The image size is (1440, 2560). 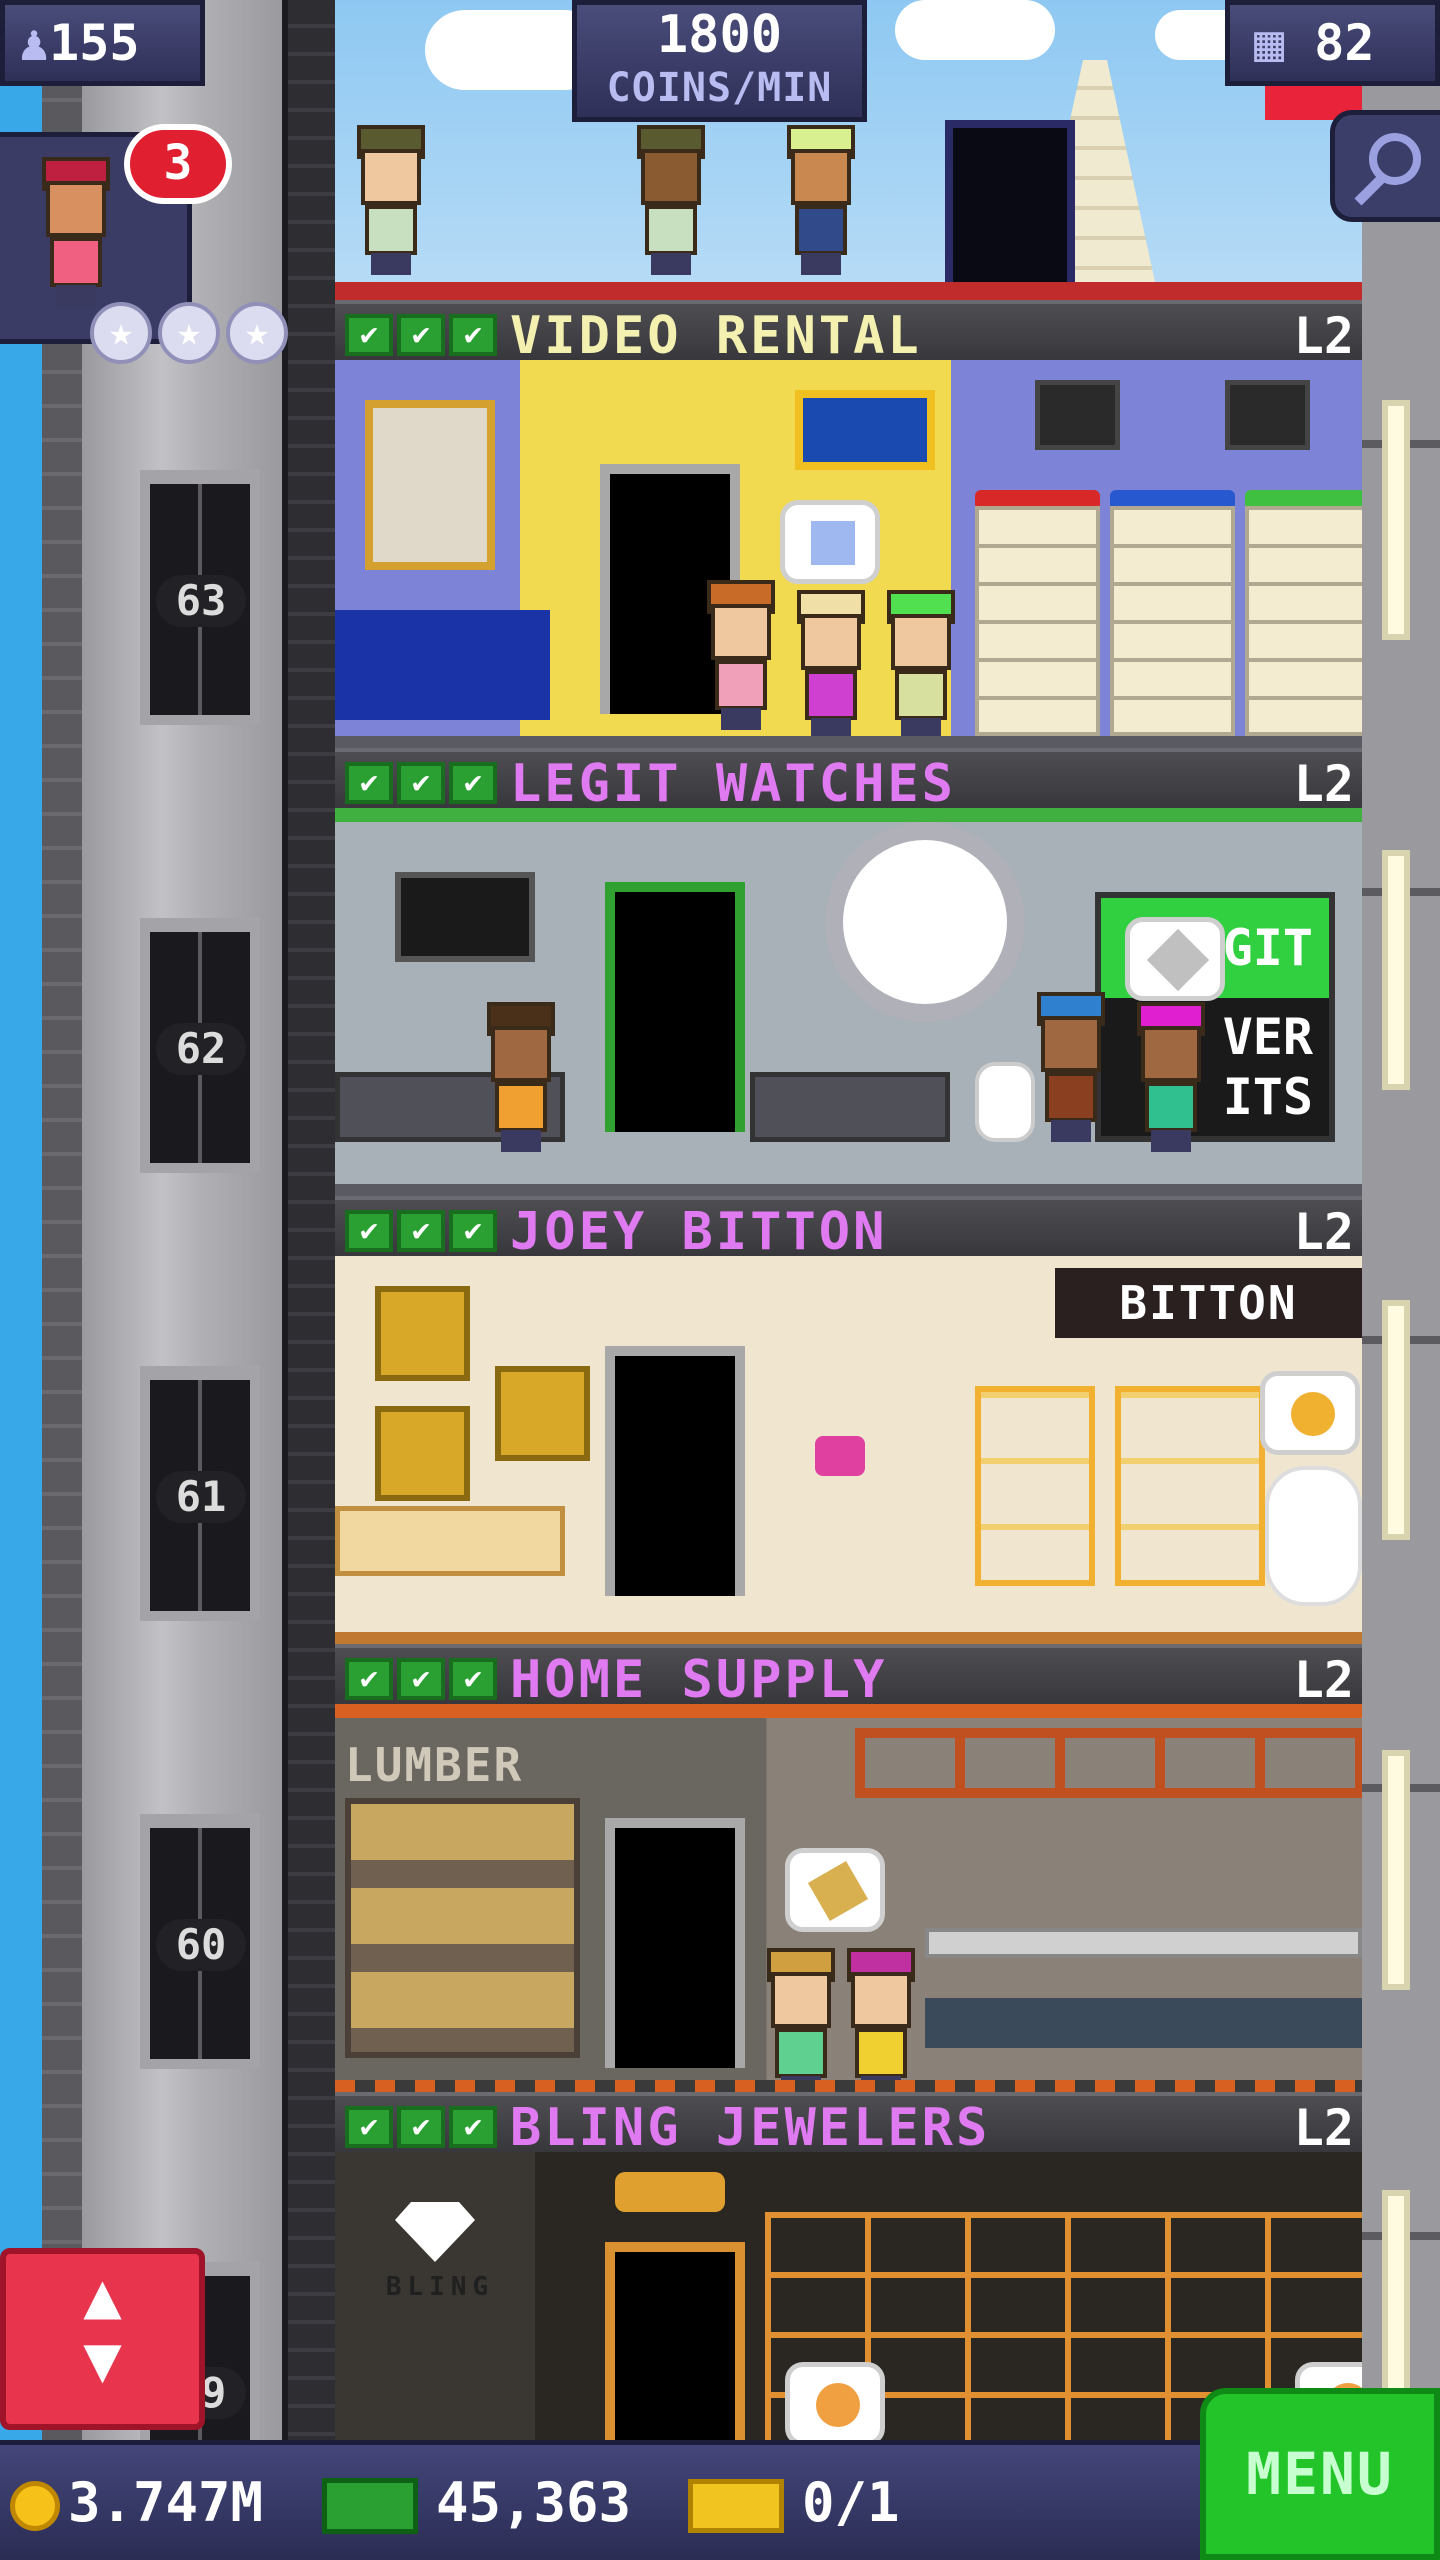 I want to click on bling-logo: BLING, so click(x=440, y=2287).